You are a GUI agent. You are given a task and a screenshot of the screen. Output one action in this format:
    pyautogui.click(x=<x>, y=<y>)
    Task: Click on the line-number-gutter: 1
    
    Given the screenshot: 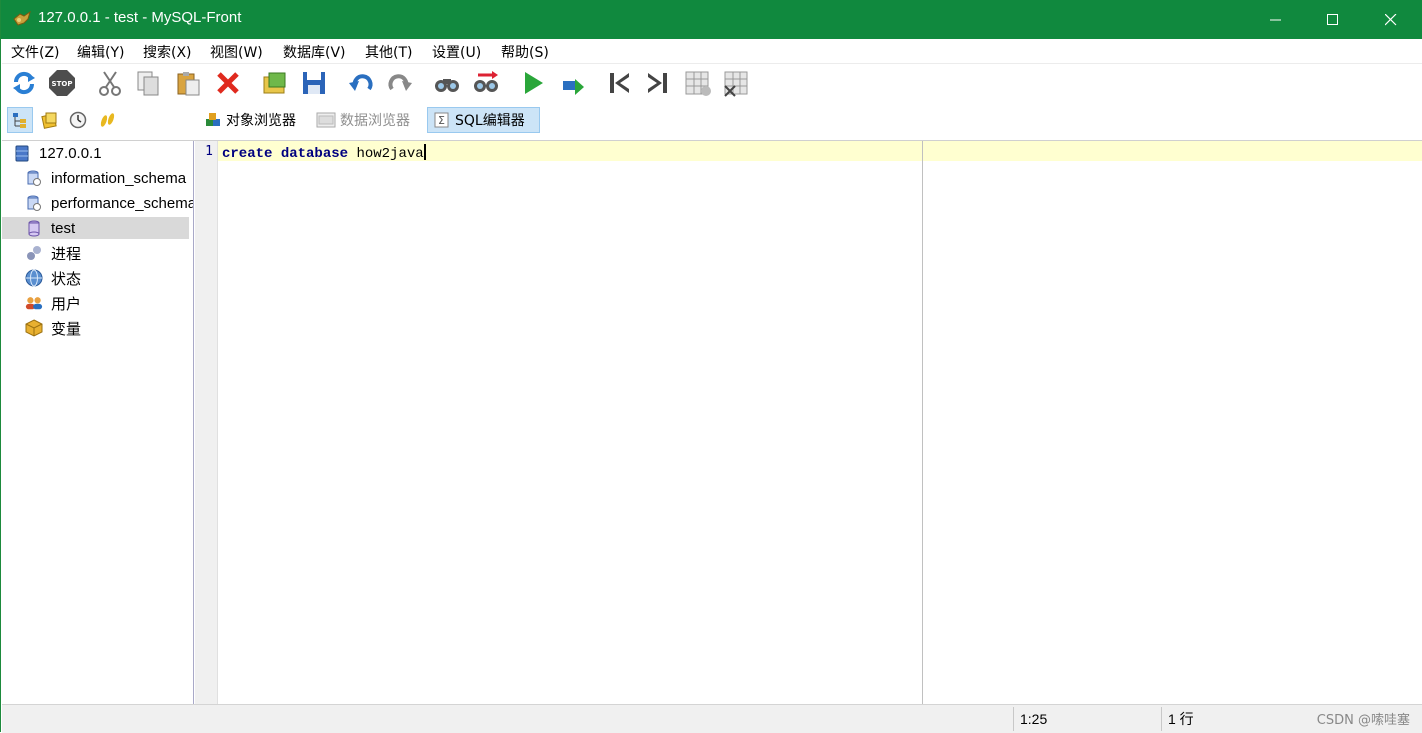 What is the action you would take?
    pyautogui.click(x=206, y=422)
    